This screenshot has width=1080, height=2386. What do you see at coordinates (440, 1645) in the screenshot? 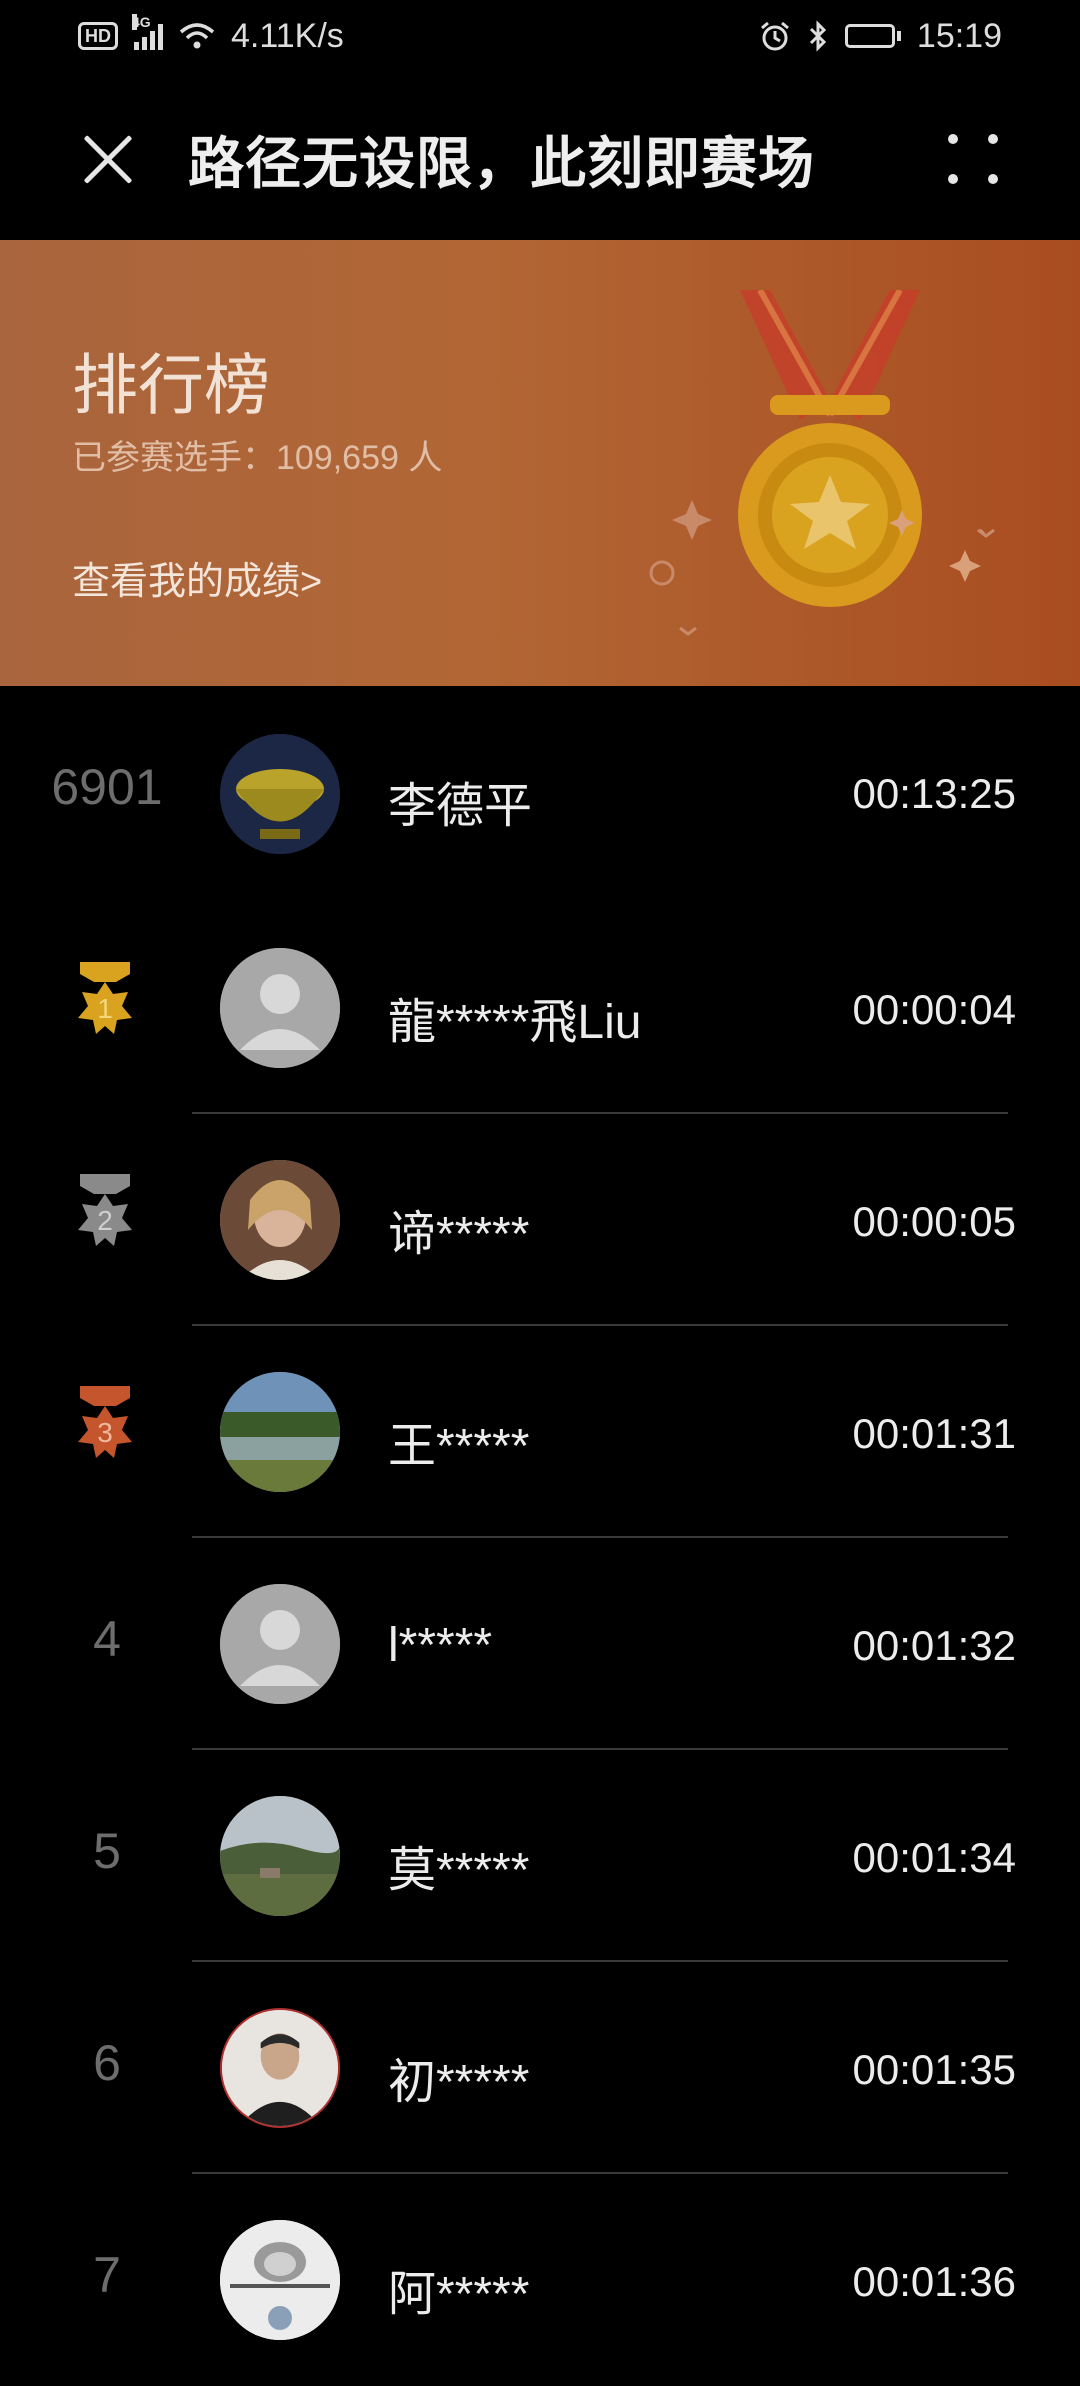
I see `player-name: l*****` at bounding box center [440, 1645].